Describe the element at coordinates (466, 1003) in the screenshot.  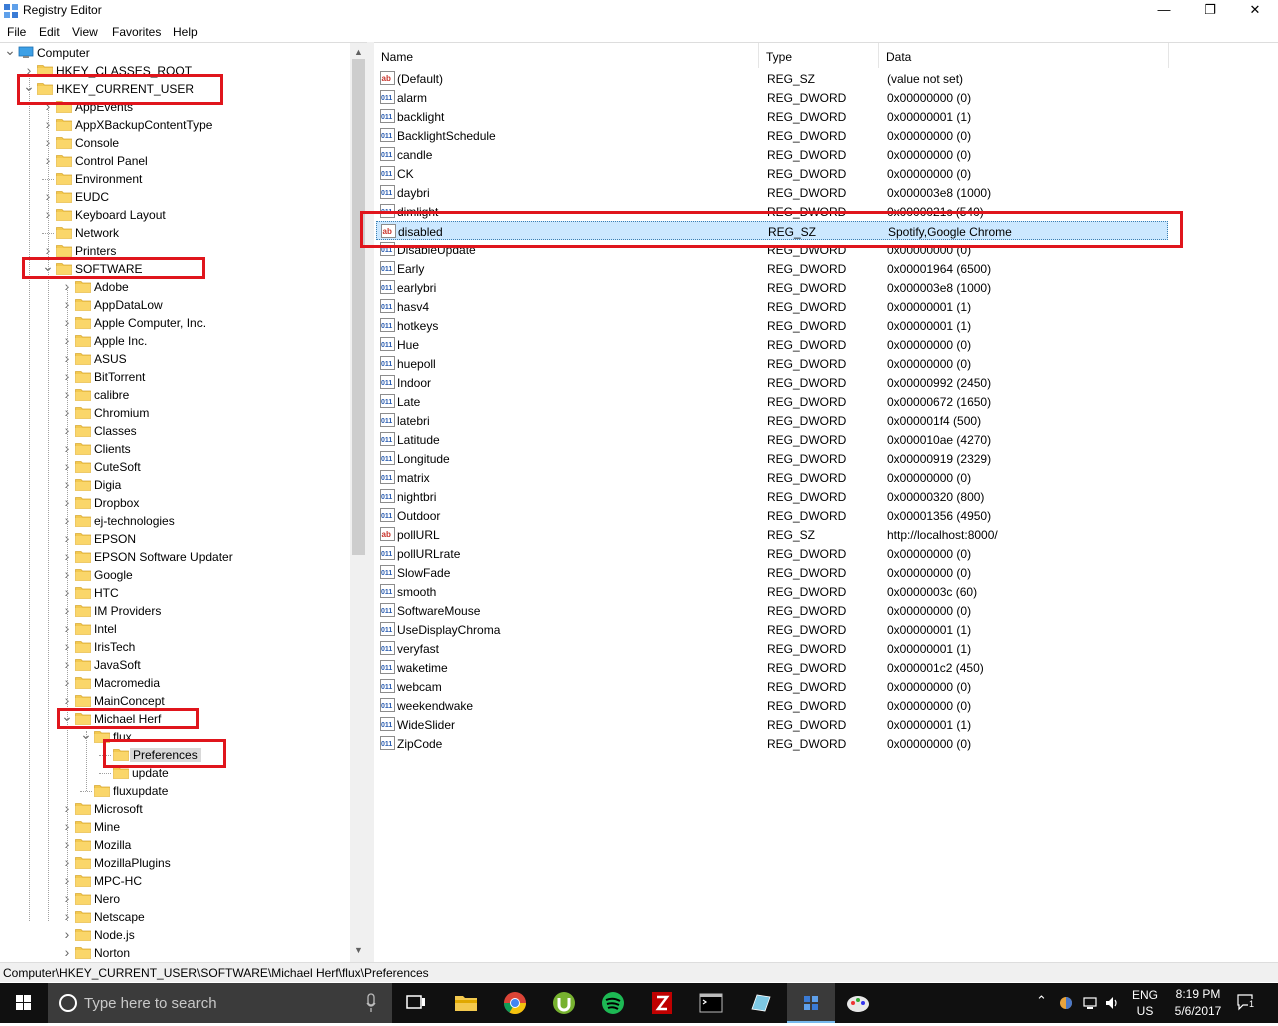
I see `file-explorer-icon` at that location.